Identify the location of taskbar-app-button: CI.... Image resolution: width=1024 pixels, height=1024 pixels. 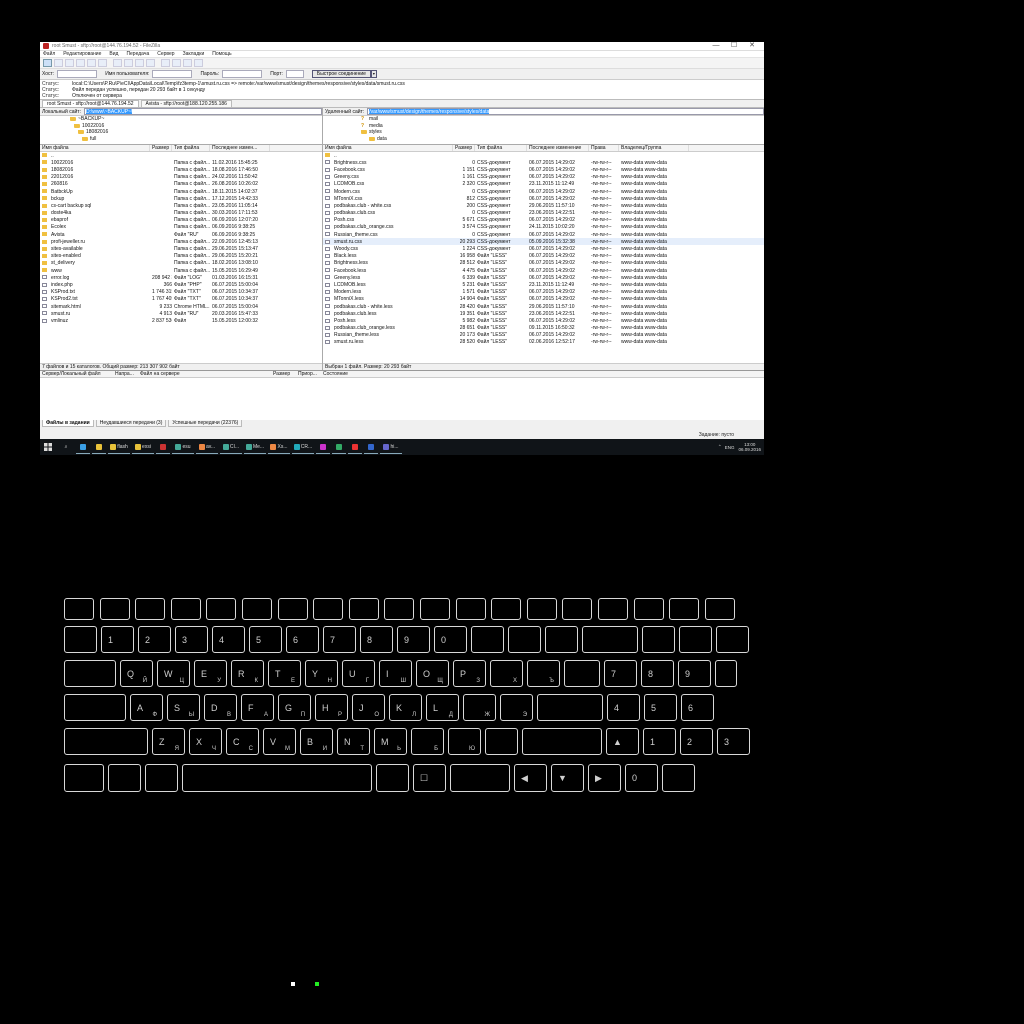
(231, 447).